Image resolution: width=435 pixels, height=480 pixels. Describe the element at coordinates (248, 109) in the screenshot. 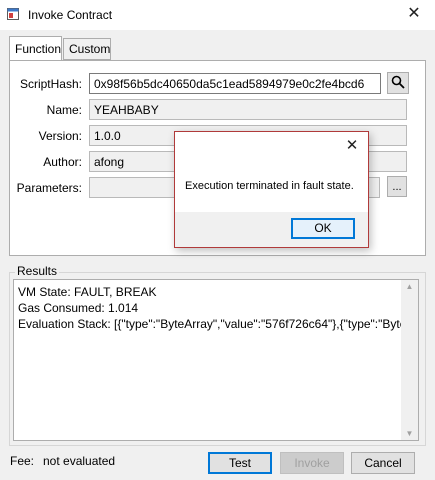

I see `name-field: YEAHBABY` at that location.